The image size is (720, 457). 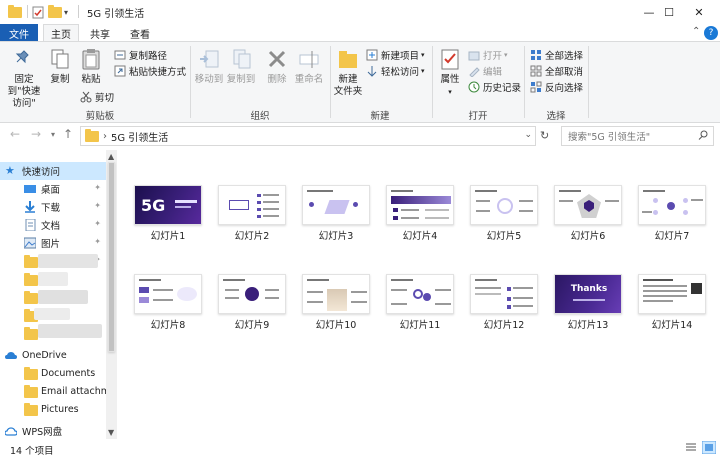 I want to click on chevron-down-icon: ⌄, so click(x=528, y=135).